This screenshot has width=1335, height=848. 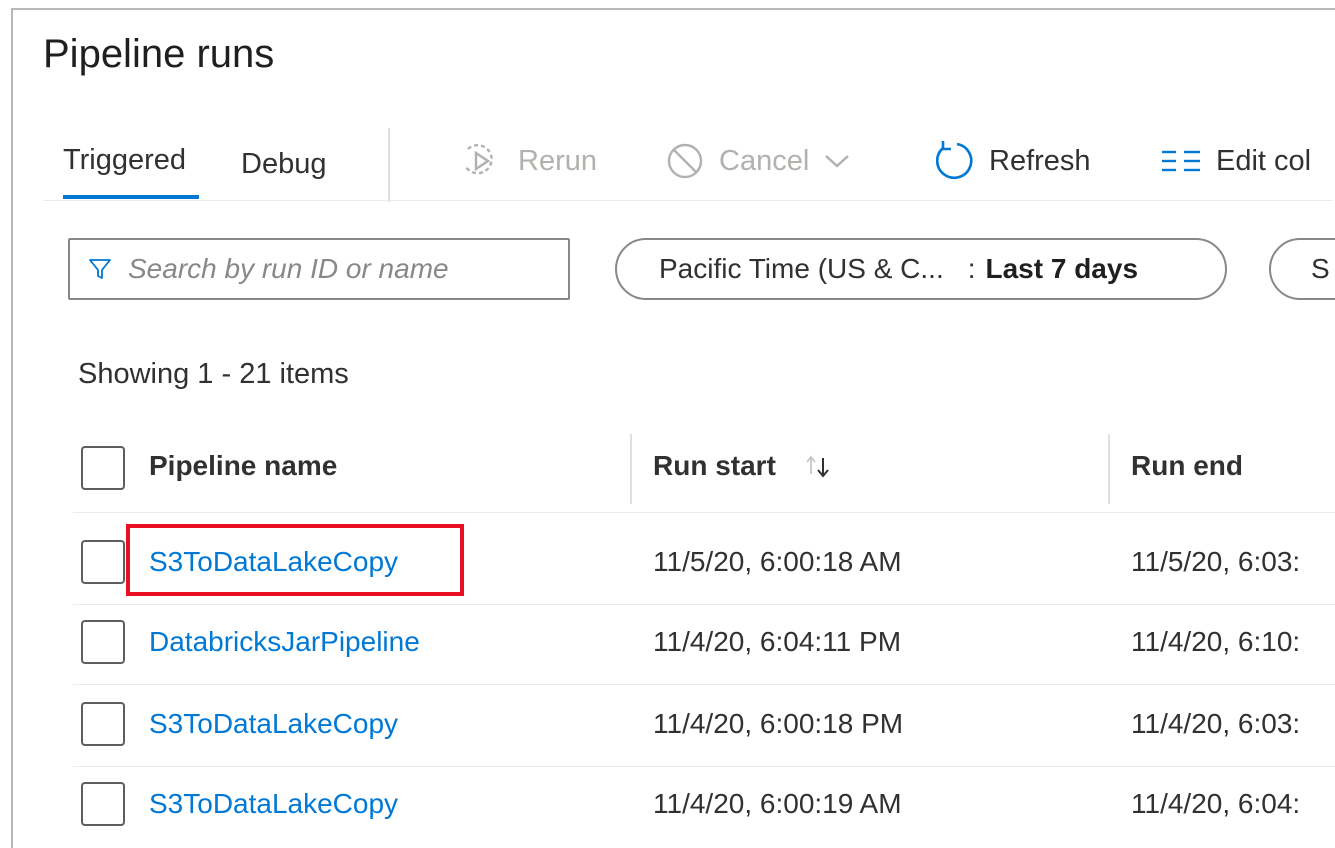 What do you see at coordinates (389, 165) in the screenshot?
I see `toolbar-divider` at bounding box center [389, 165].